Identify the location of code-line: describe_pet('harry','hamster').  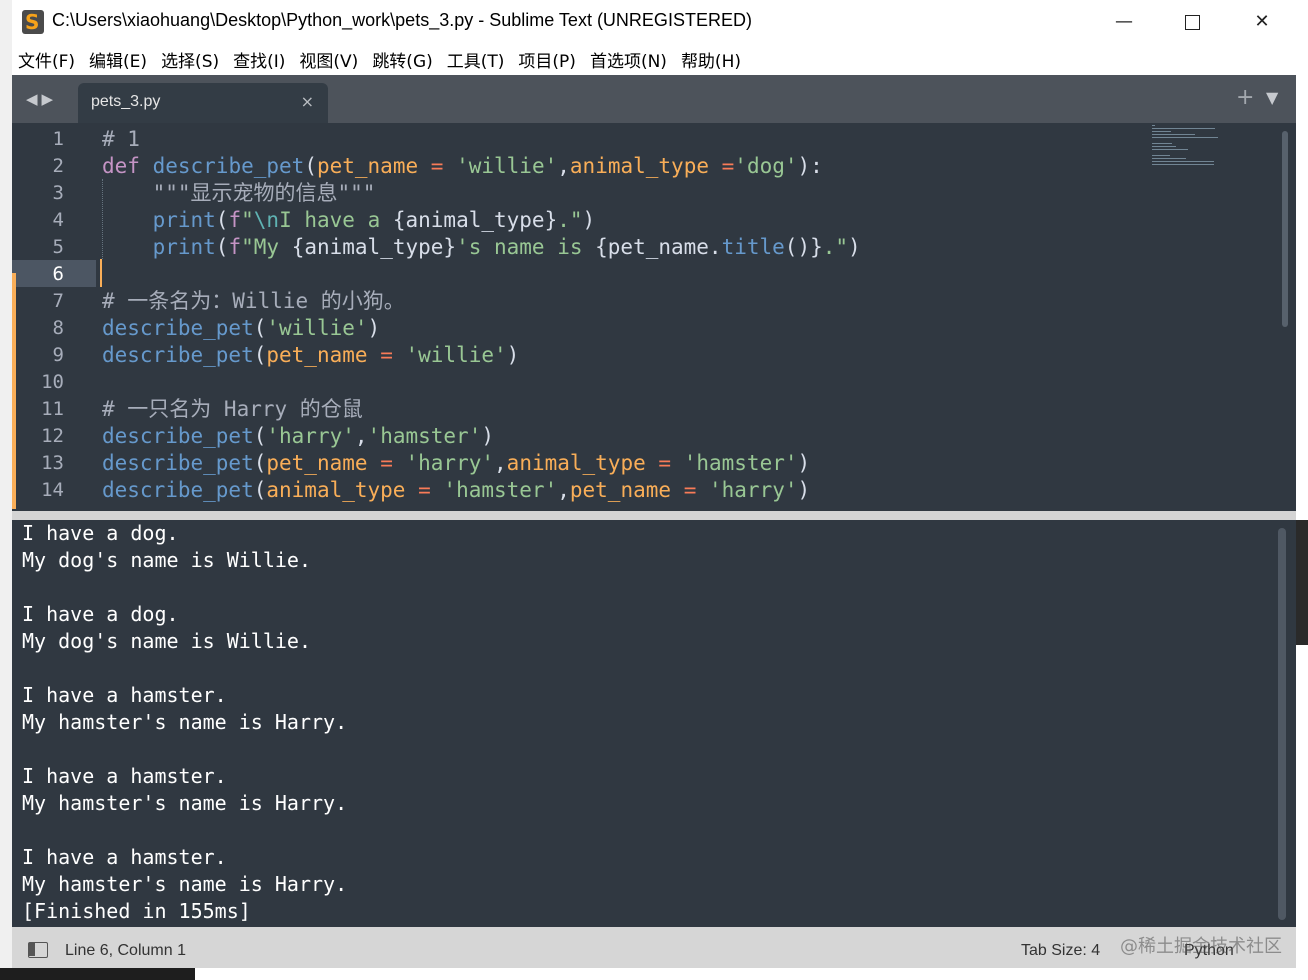
(298, 436).